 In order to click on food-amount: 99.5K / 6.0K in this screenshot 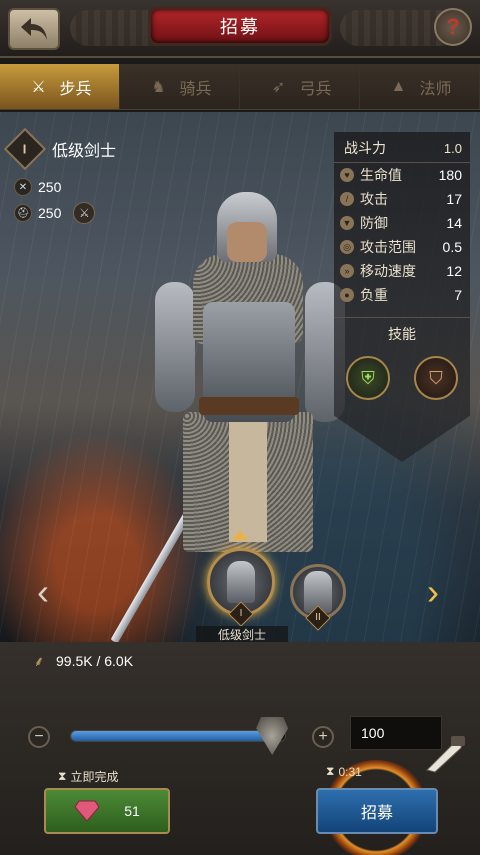, I will do `click(95, 661)`.